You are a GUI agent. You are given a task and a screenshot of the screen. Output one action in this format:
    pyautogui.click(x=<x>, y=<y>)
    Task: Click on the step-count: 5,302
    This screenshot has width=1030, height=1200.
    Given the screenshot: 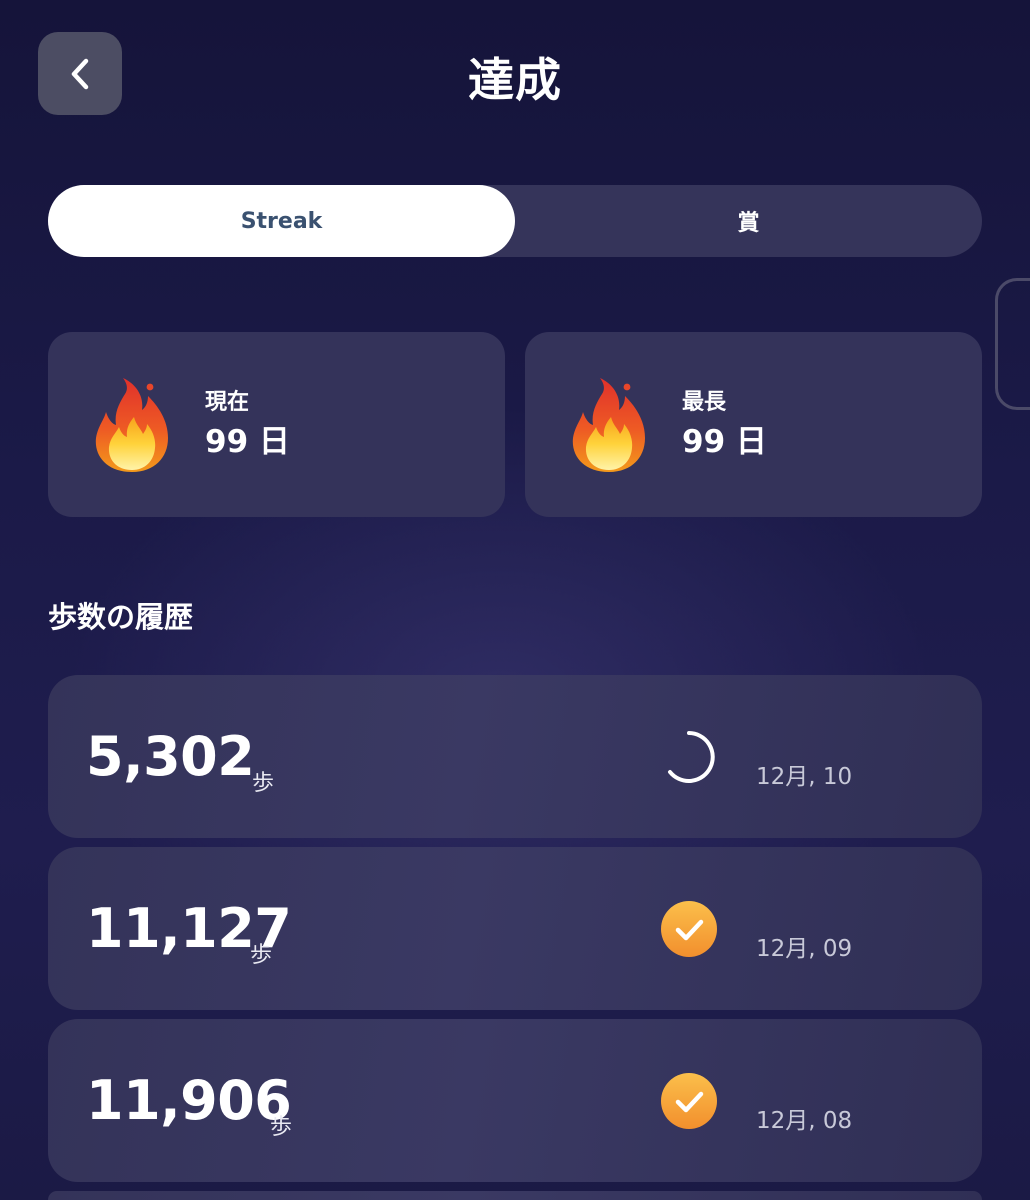 What is the action you would take?
    pyautogui.click(x=170, y=756)
    